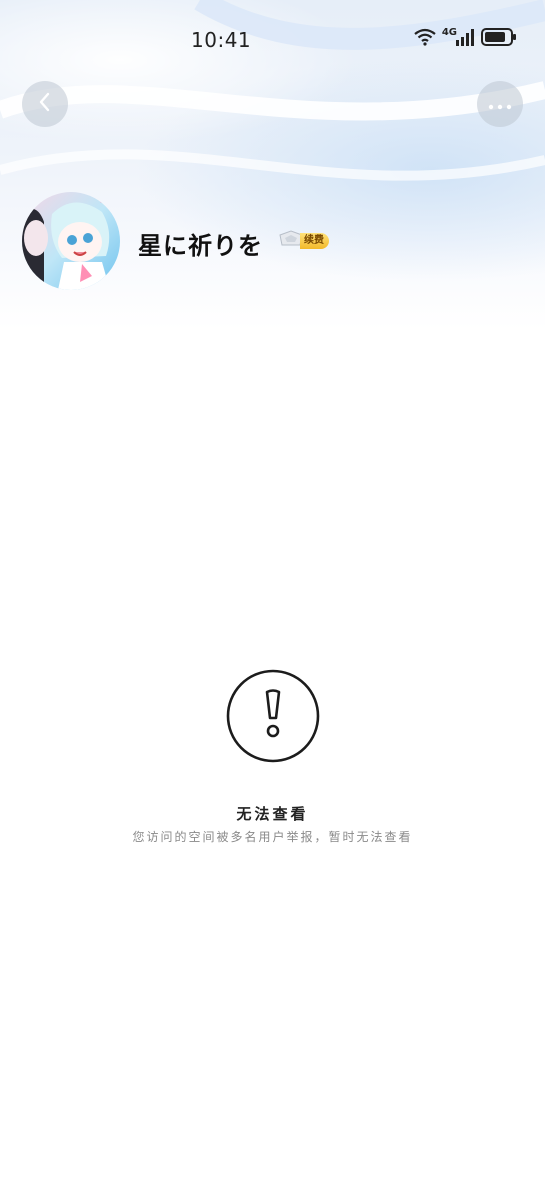 The image size is (545, 1199). I want to click on battery-icon, so click(499, 39).